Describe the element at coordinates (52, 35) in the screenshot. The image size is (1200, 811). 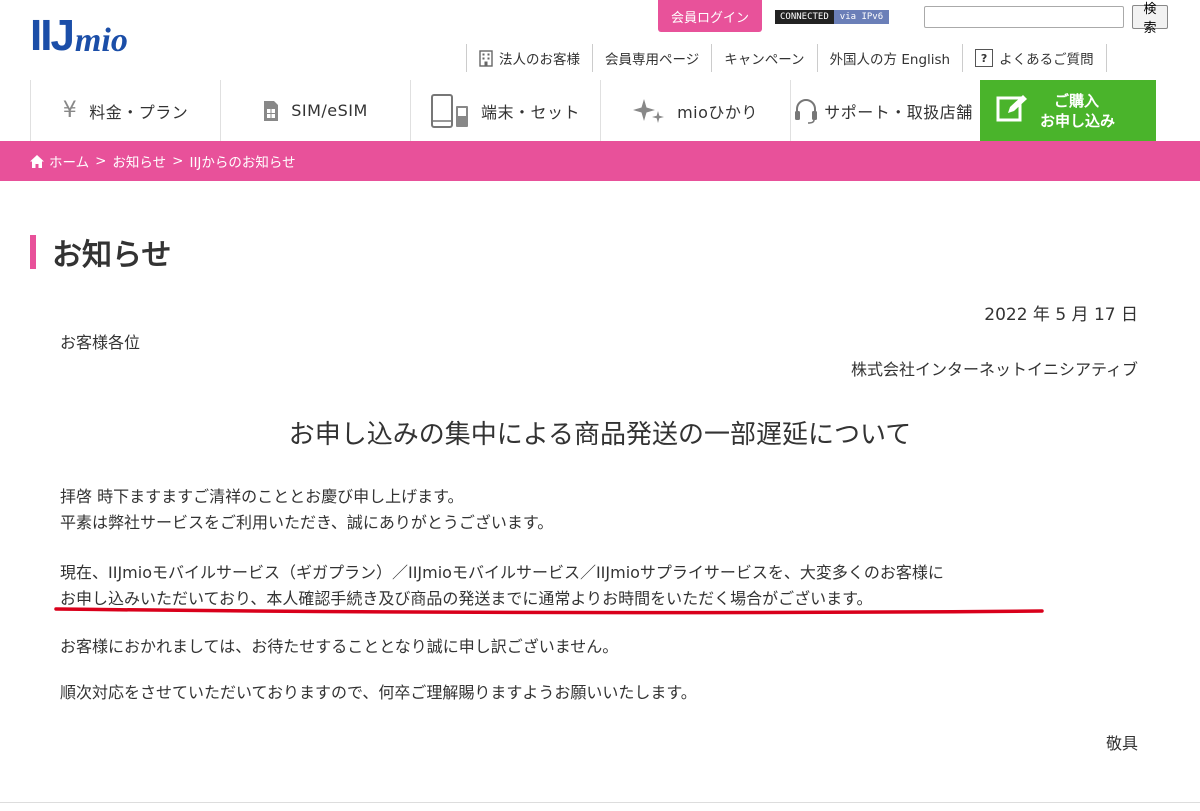
I see `logo-iij-text: IIJ` at that location.